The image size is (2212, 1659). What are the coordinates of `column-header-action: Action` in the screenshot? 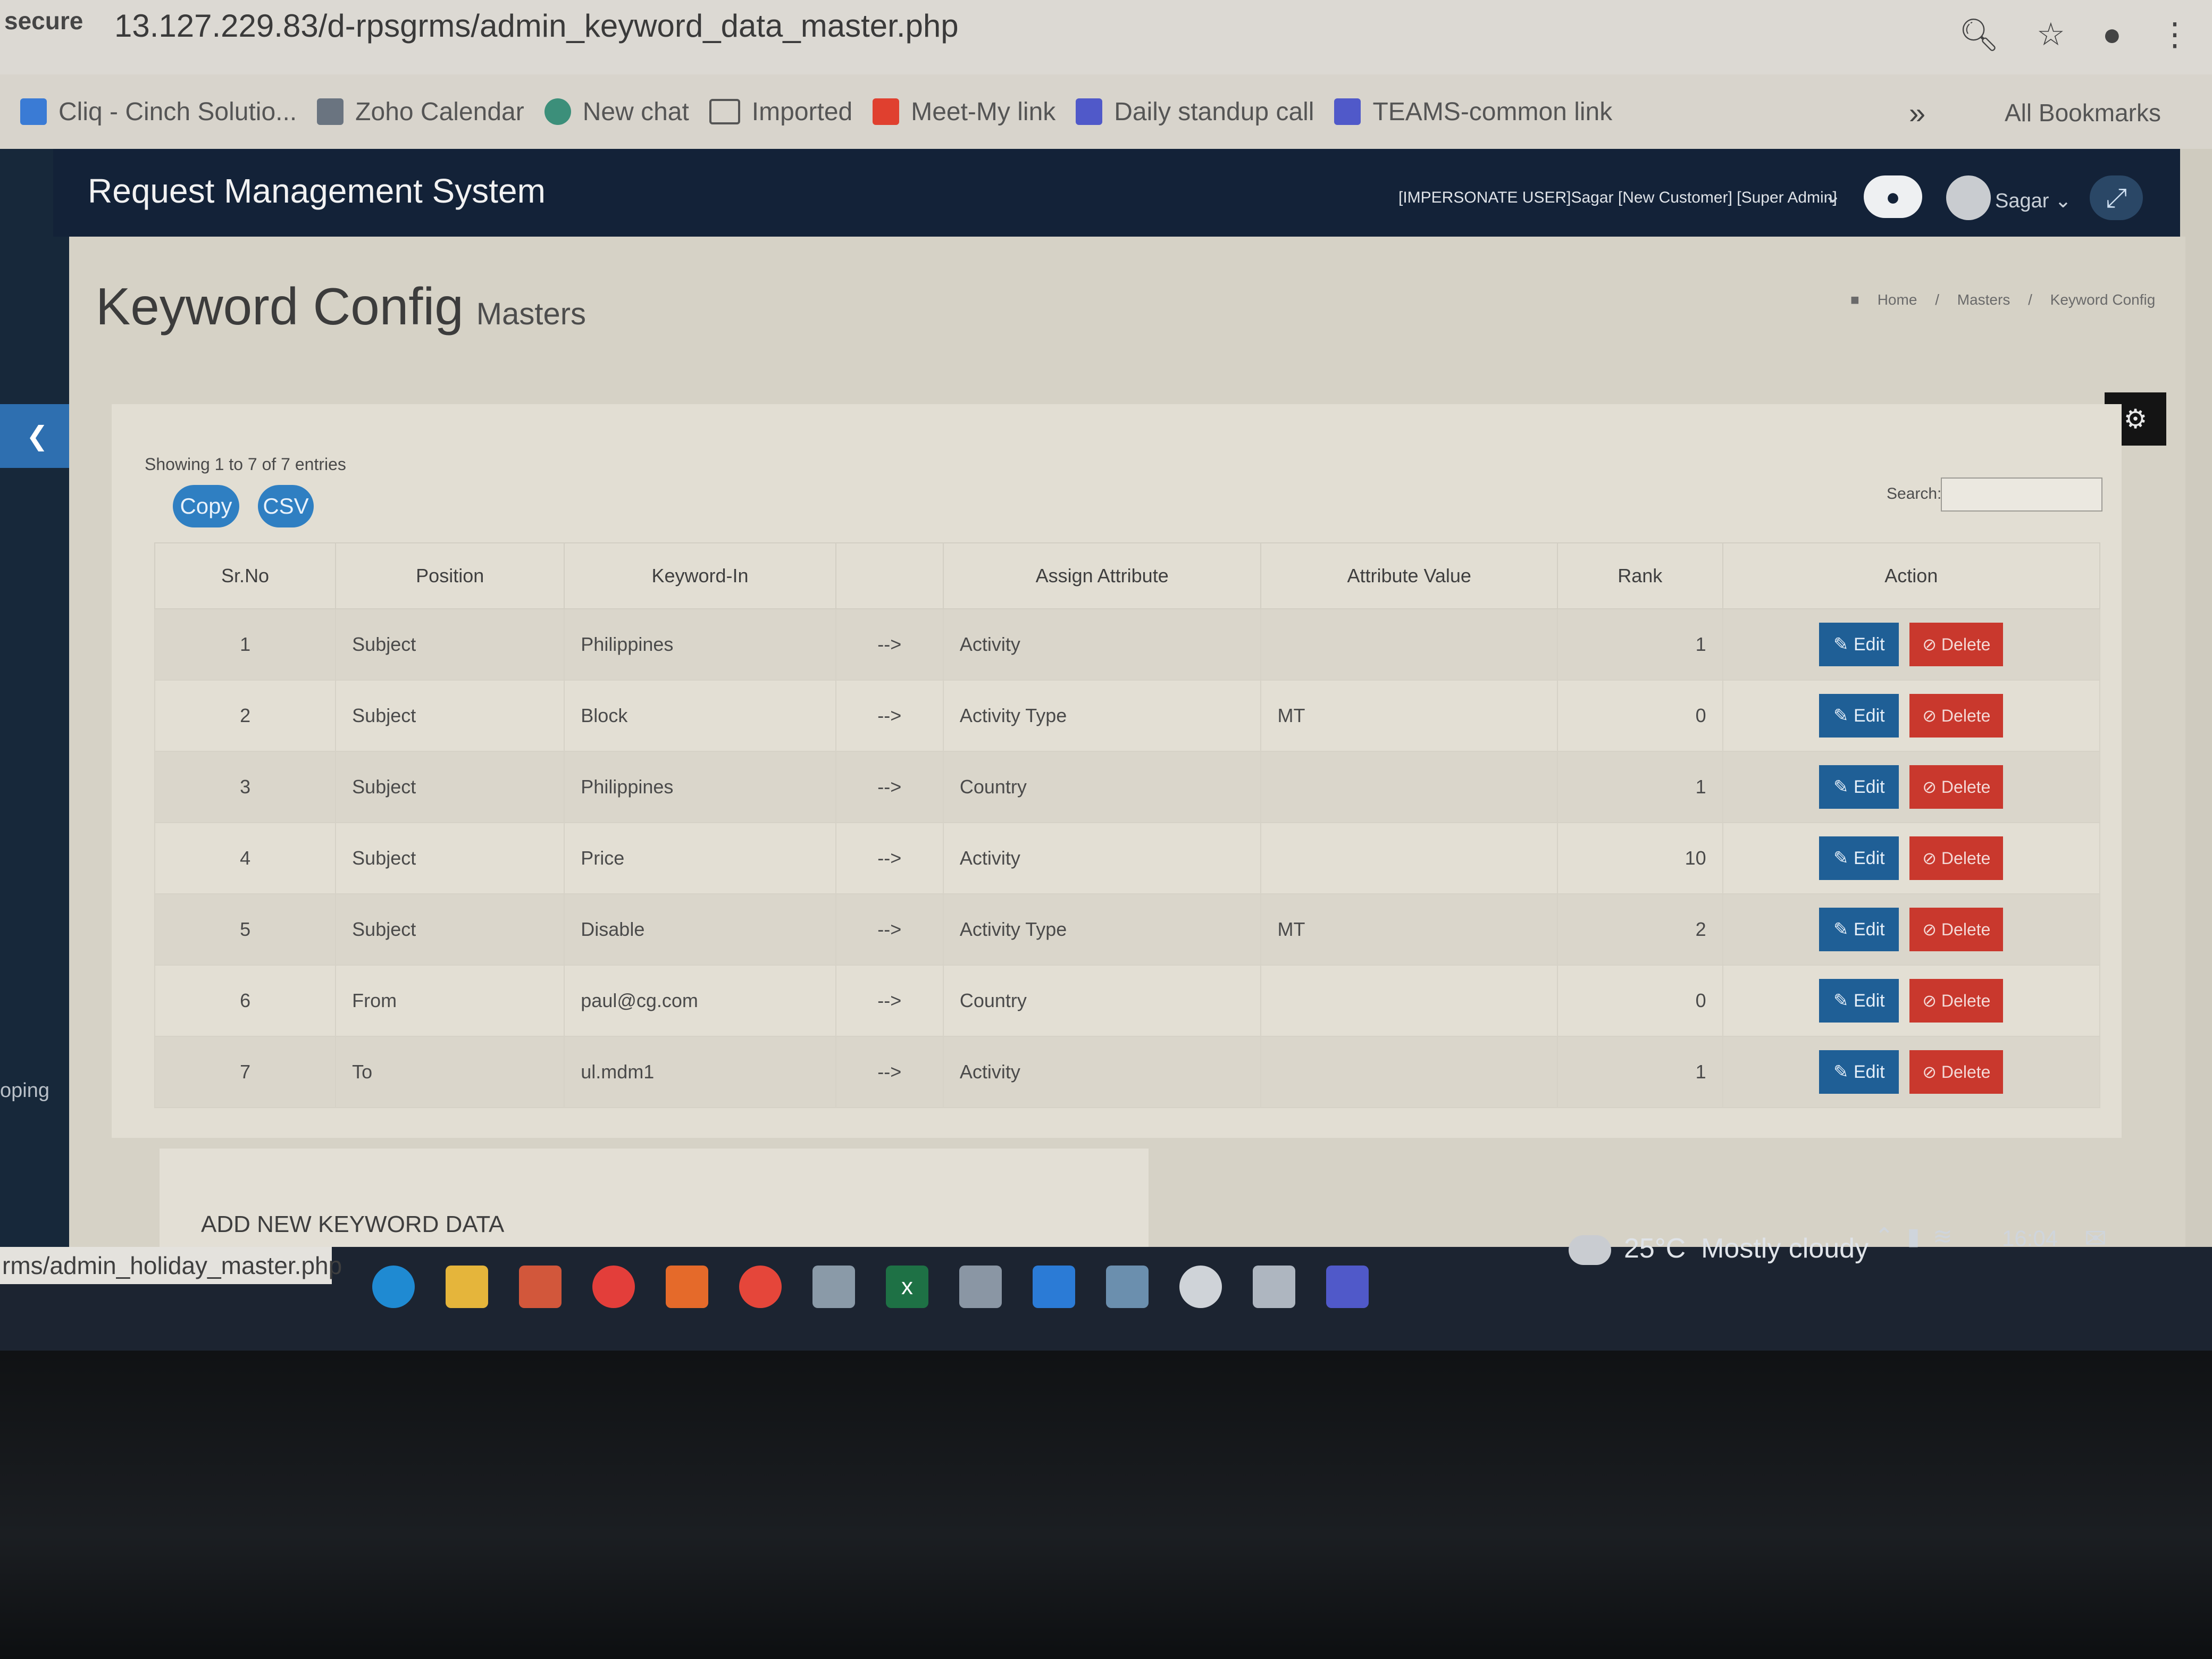 It's located at (1911, 575).